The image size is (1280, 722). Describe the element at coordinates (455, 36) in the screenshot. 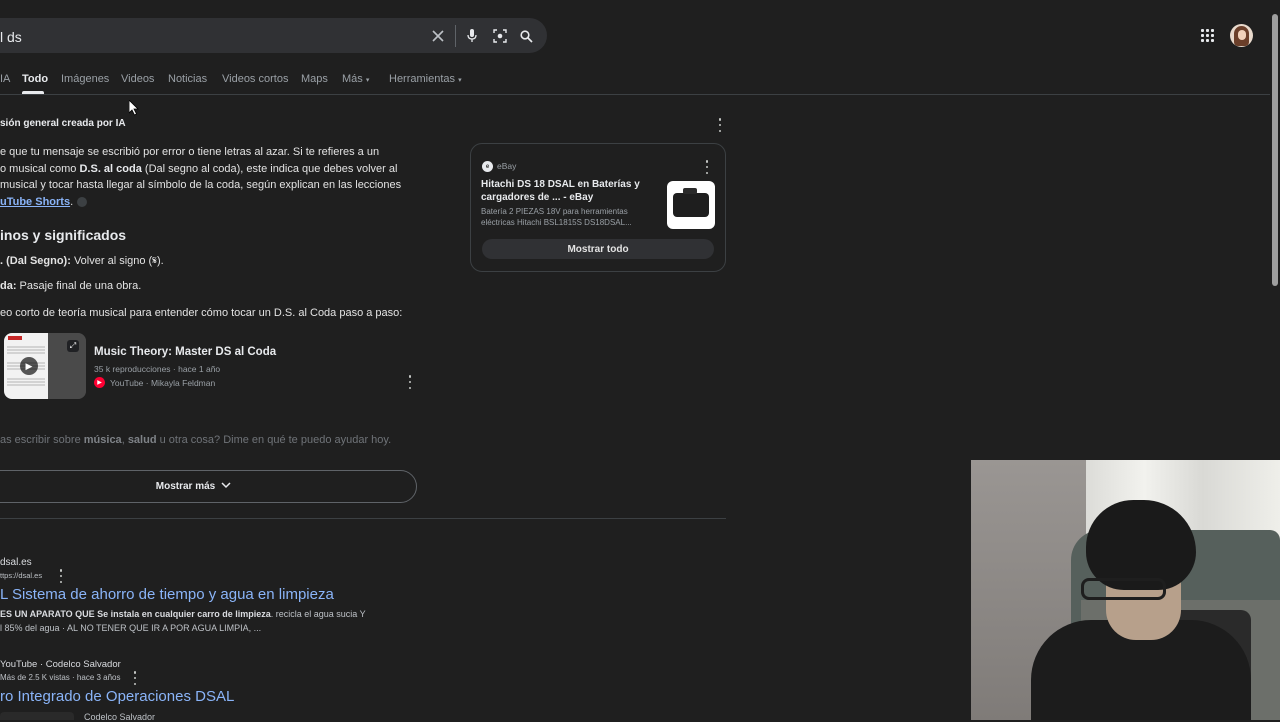

I see `search-divider` at that location.